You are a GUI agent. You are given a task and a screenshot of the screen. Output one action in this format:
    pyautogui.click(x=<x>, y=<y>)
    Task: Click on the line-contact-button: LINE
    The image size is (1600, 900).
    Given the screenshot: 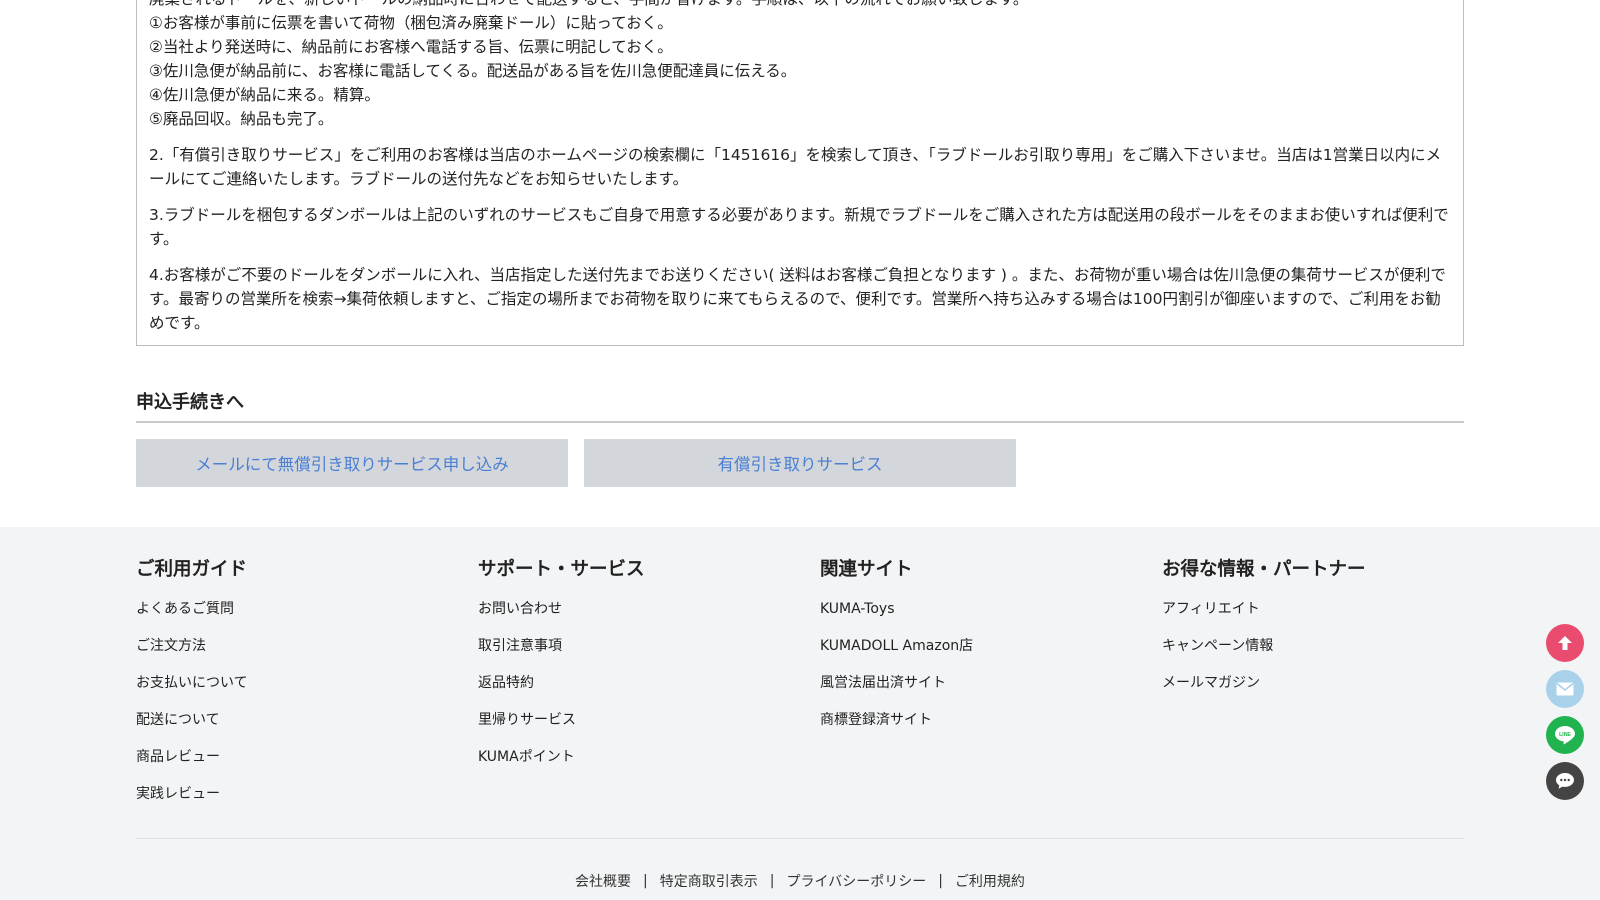 What is the action you would take?
    pyautogui.click(x=1565, y=735)
    